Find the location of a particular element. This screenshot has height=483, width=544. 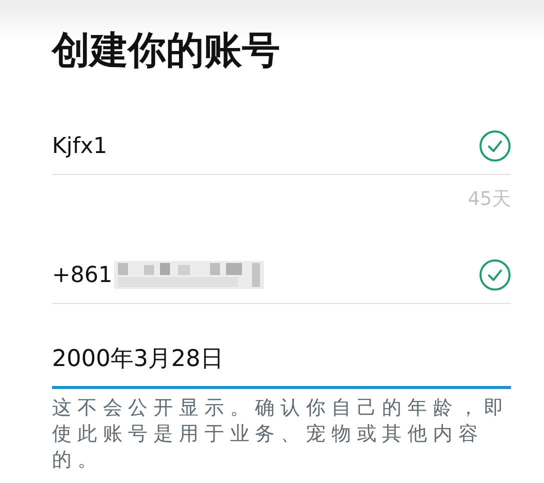

field-value: 2000年3月28日 is located at coordinates (138, 359).